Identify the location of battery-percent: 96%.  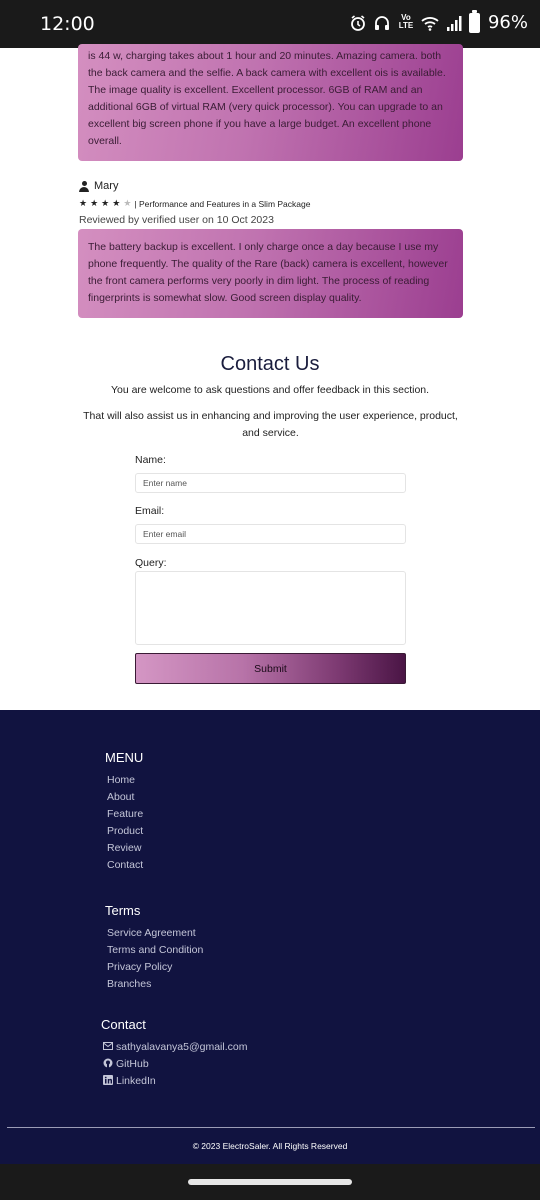
(507, 22).